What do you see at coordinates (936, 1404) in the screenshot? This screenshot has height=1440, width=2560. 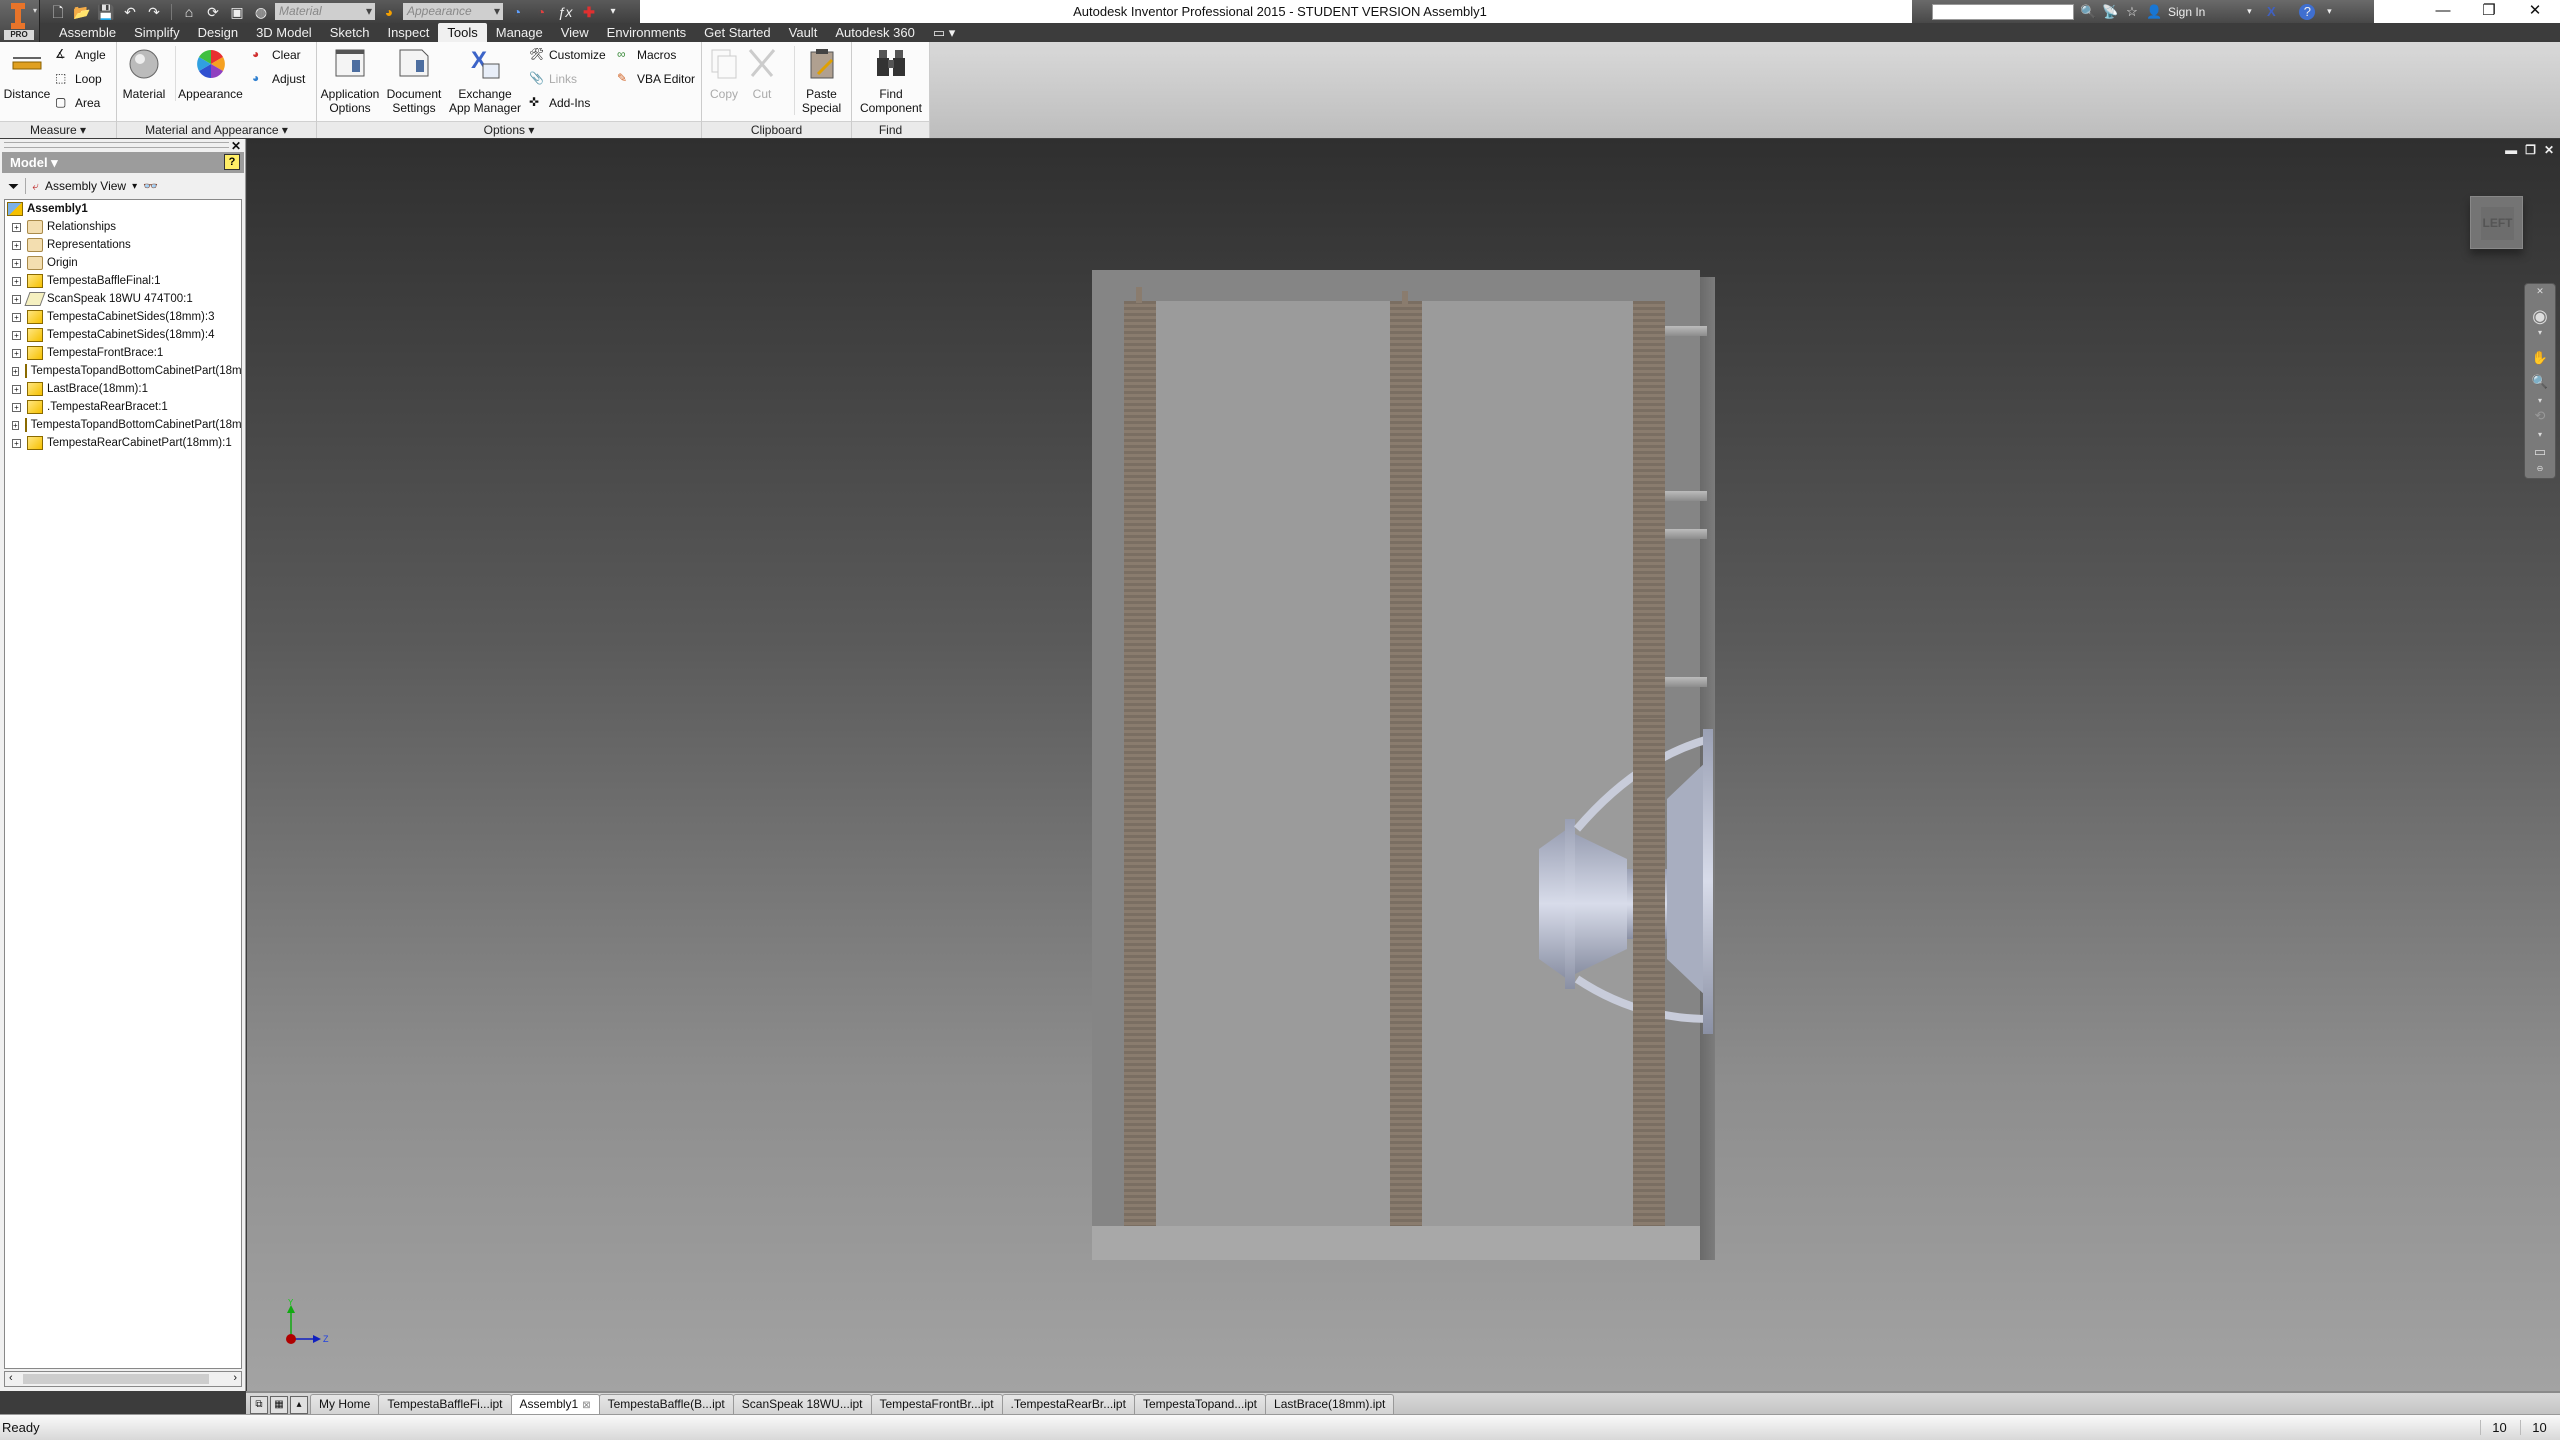 I see `doc-tab: TempestaFrontBr...ipt` at bounding box center [936, 1404].